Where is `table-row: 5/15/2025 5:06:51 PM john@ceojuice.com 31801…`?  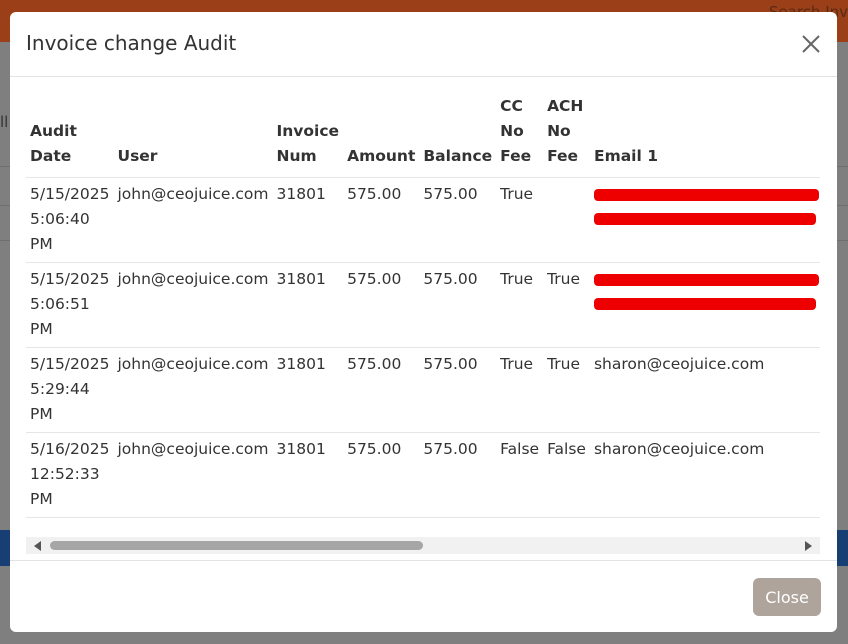
table-row: 5/15/2025 5:06:51 PM john@ceojuice.com 31801… is located at coordinates (423, 305).